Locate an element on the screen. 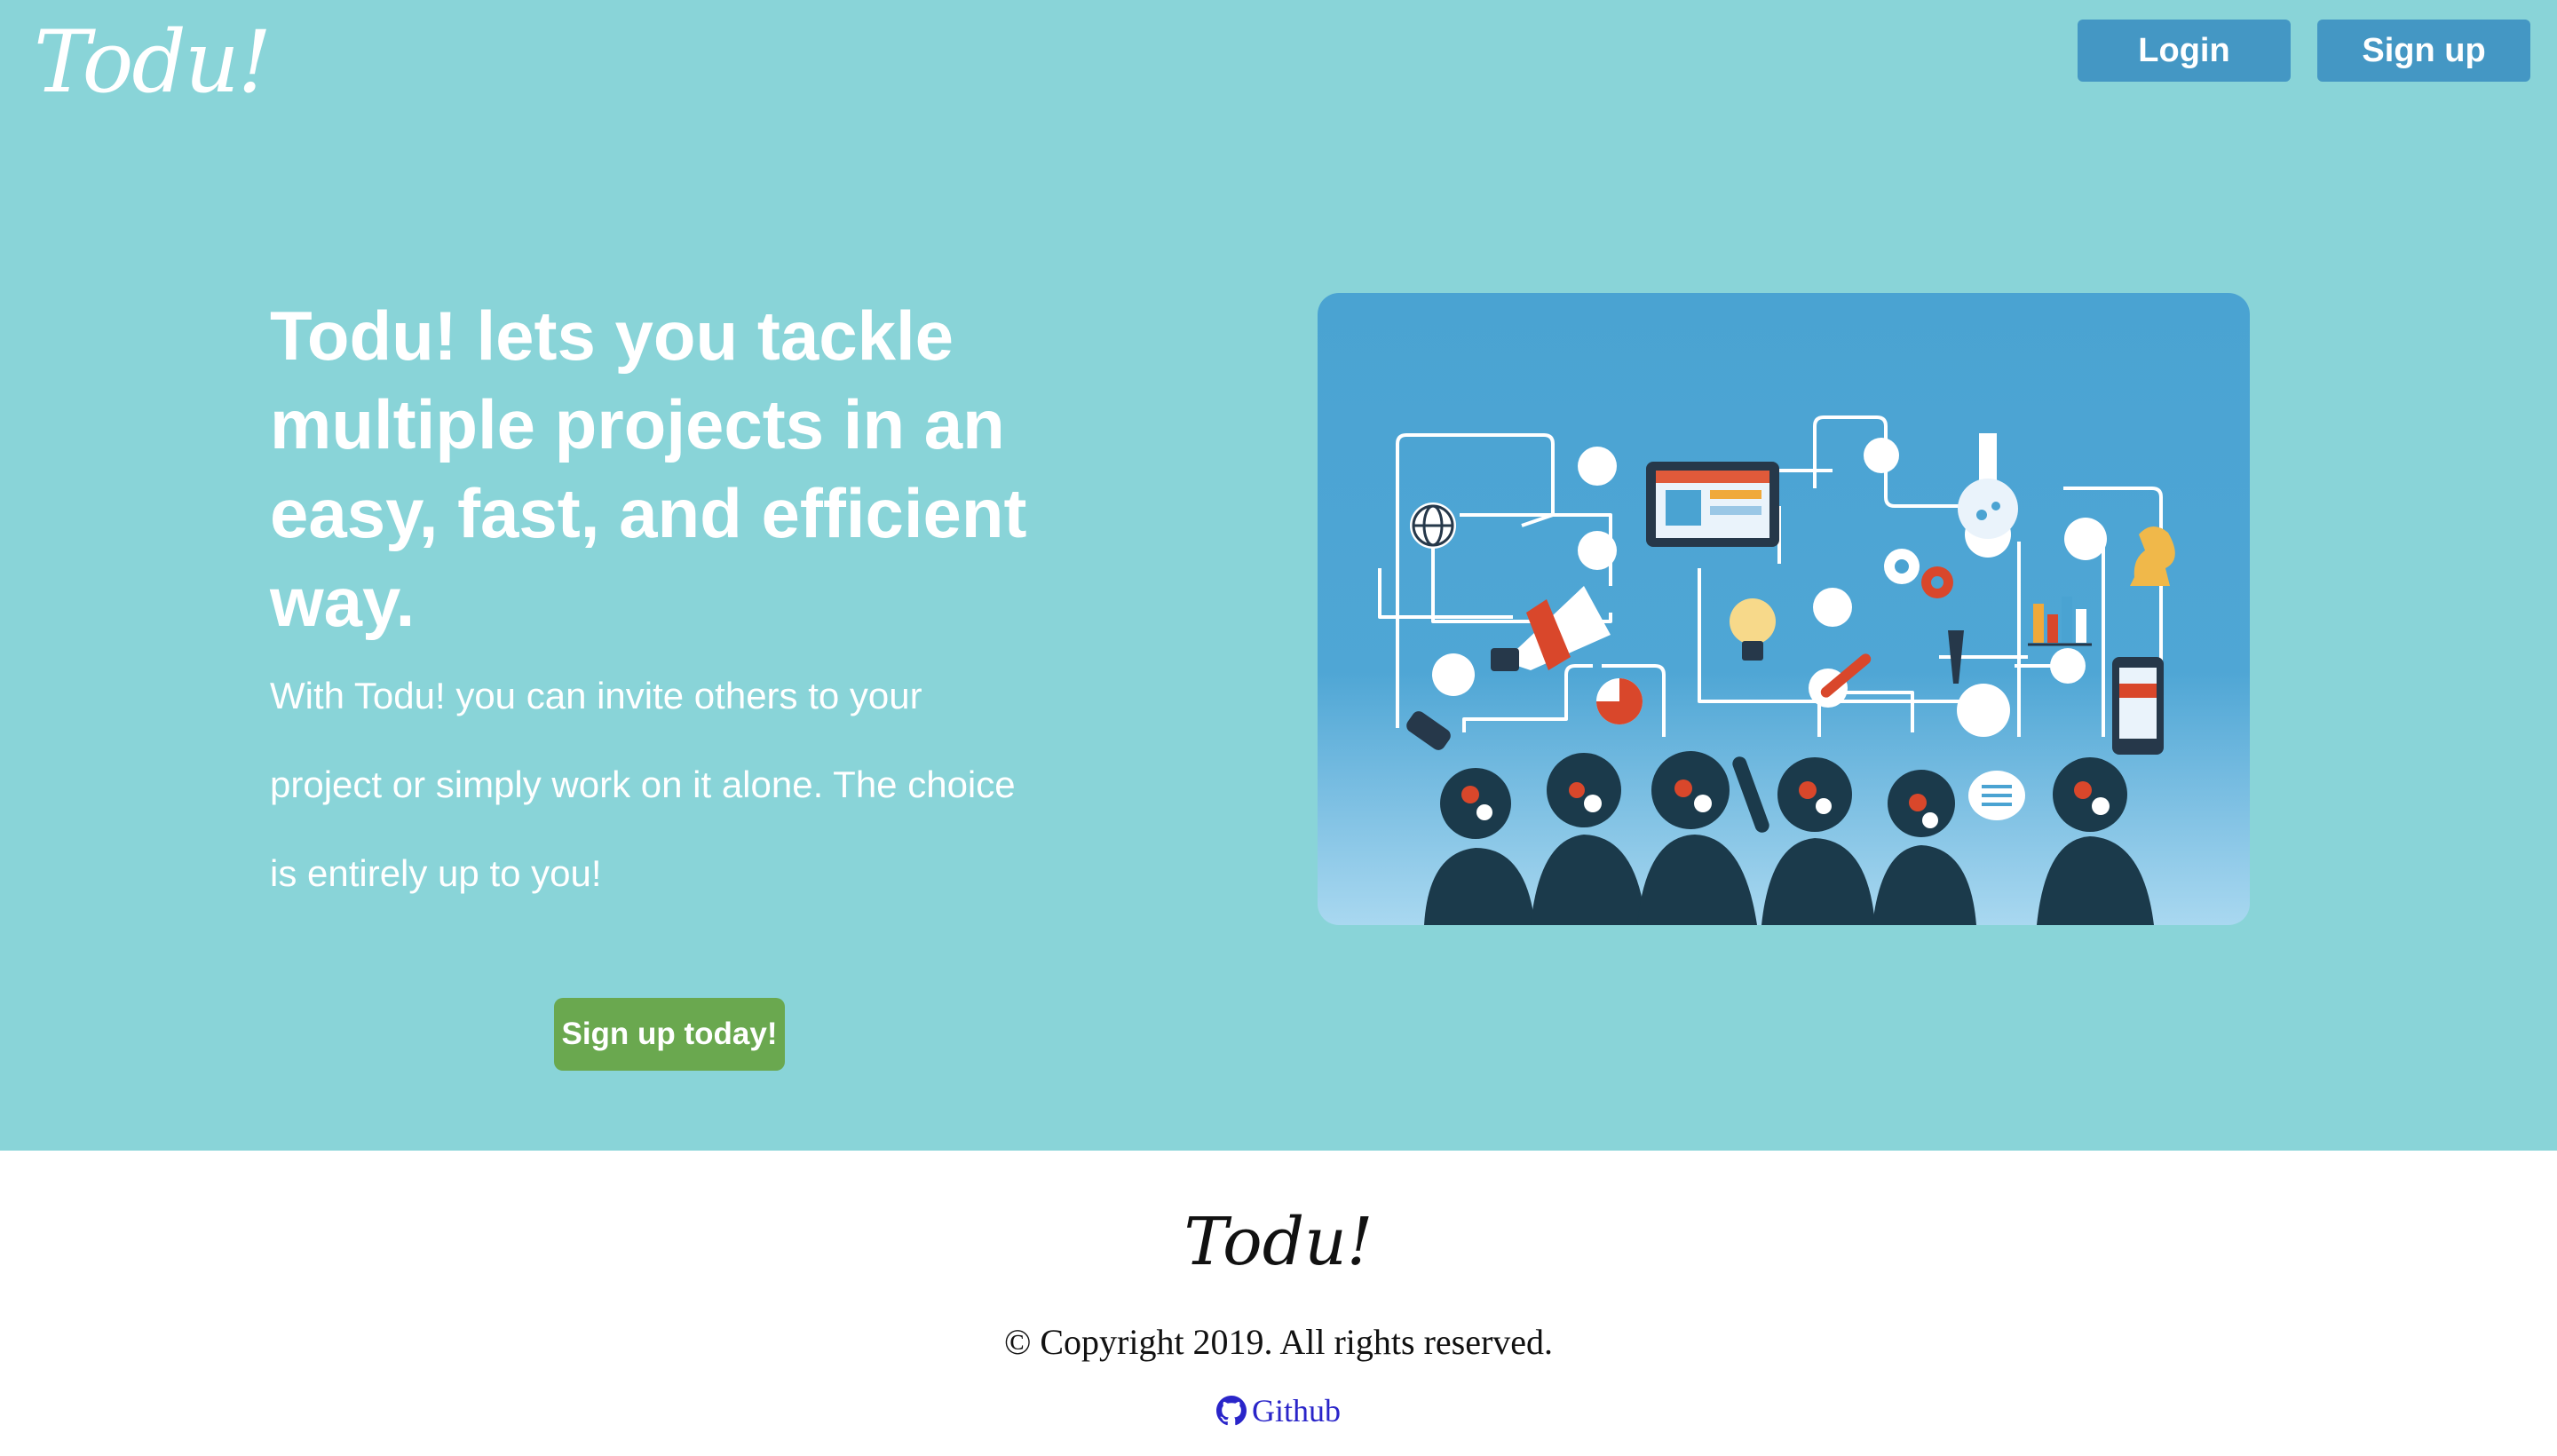 The image size is (2557, 1456). github-link-container: Github is located at coordinates (1278, 1410).